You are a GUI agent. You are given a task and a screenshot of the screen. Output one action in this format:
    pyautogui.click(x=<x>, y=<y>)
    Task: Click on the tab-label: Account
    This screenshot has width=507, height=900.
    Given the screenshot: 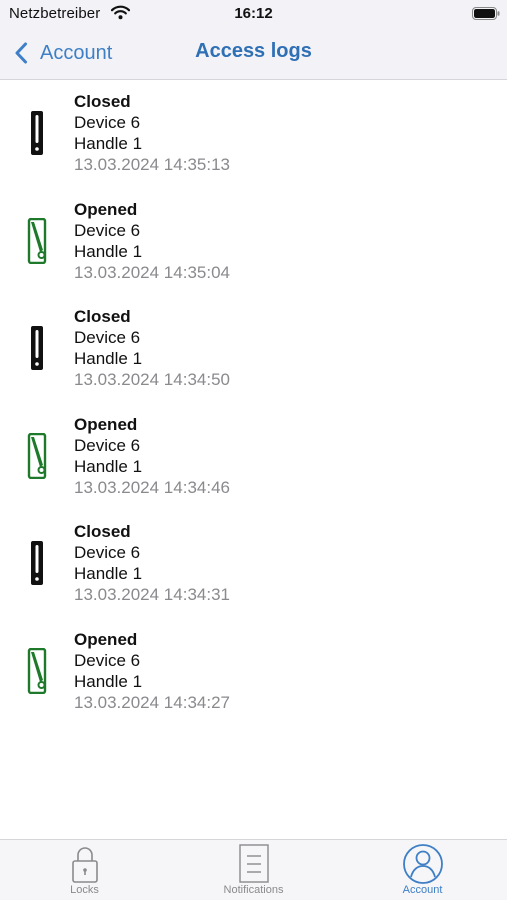 What is the action you would take?
    pyautogui.click(x=422, y=890)
    